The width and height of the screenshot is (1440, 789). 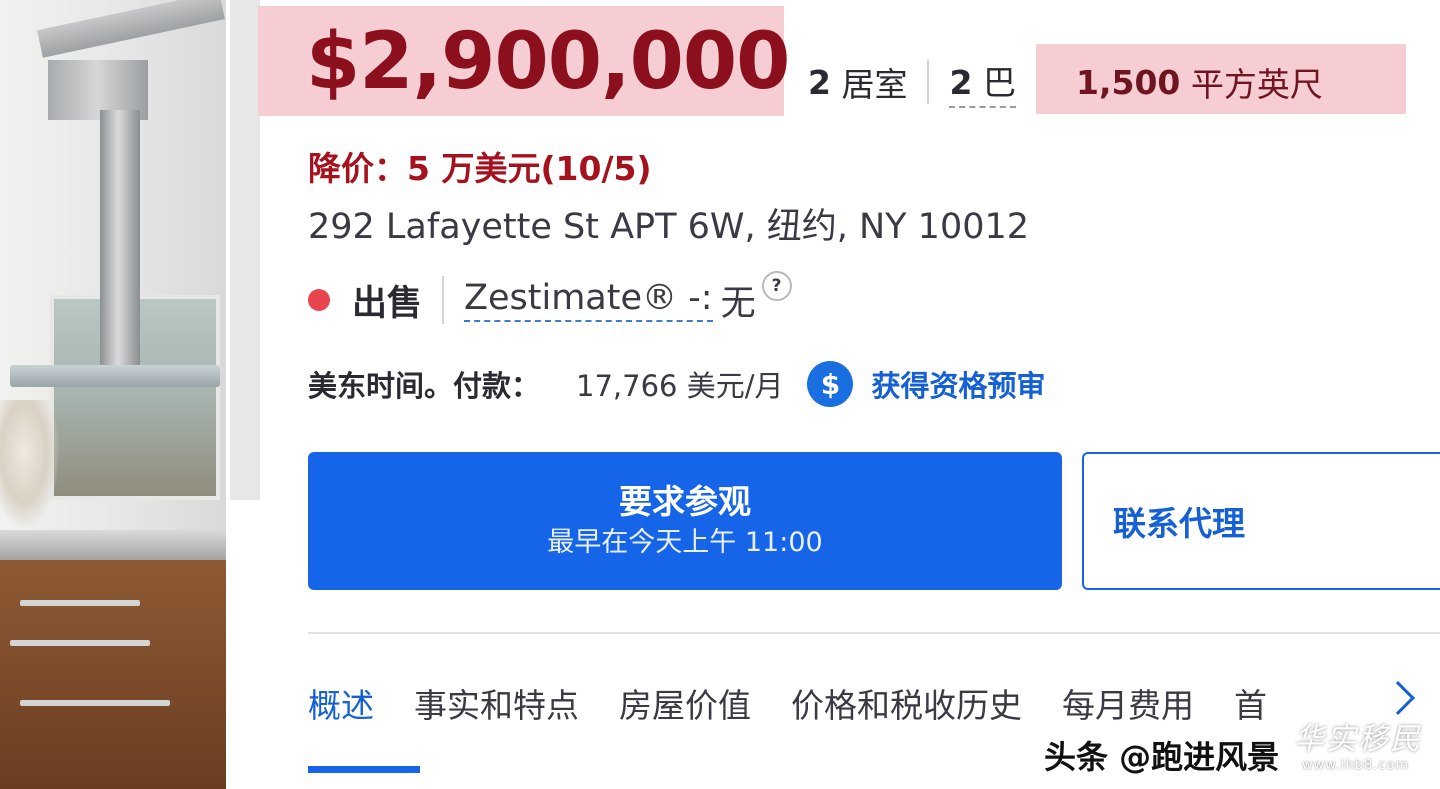 I want to click on dollar-icon: $, so click(x=830, y=384).